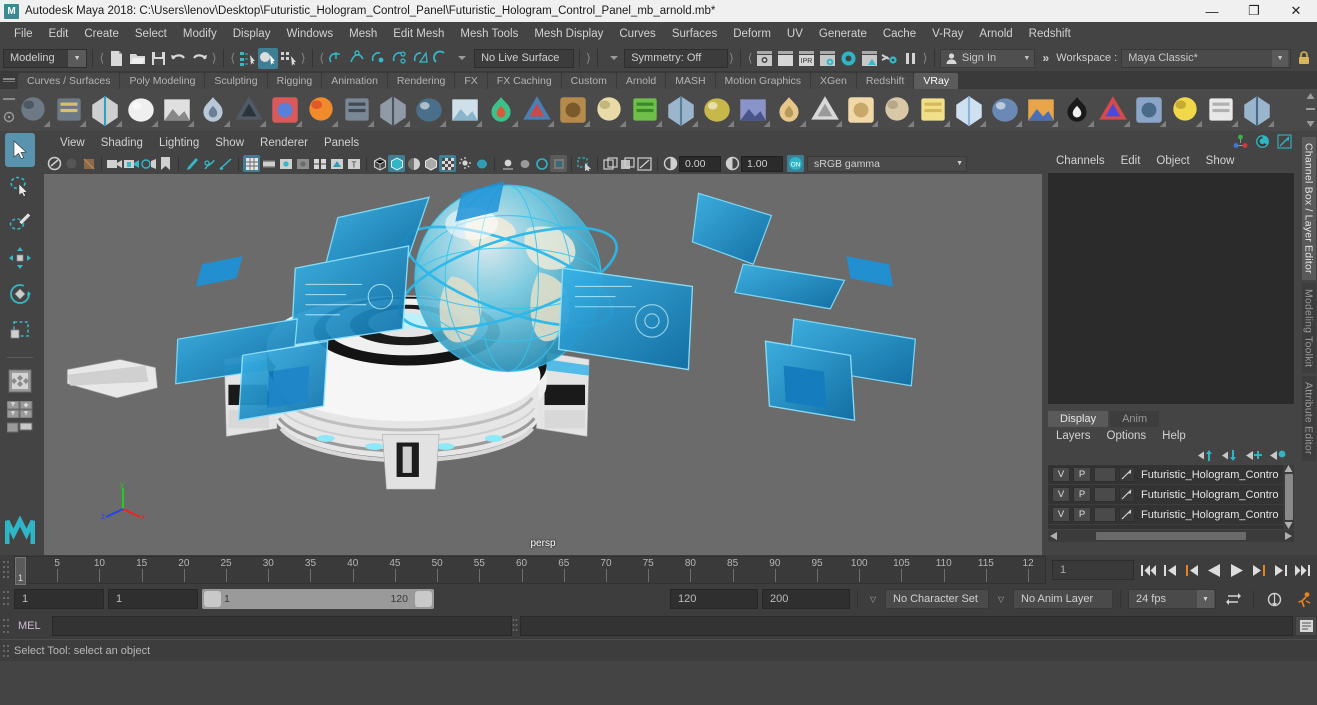  Describe the element at coordinates (285, 110) in the screenshot. I see `vray-material-icon` at that location.